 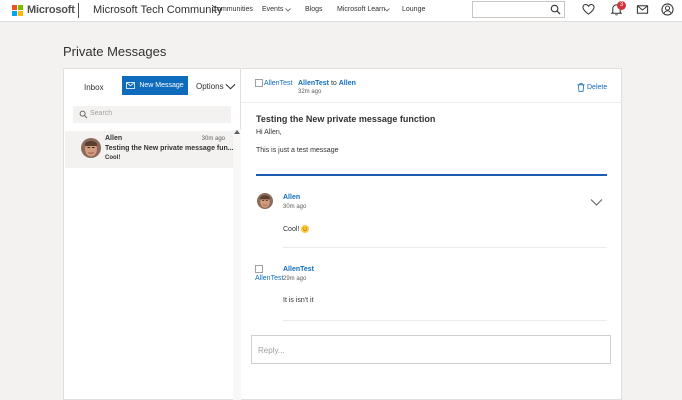 What do you see at coordinates (269, 132) in the screenshot?
I see `message-greeting: Hi Allen,` at bounding box center [269, 132].